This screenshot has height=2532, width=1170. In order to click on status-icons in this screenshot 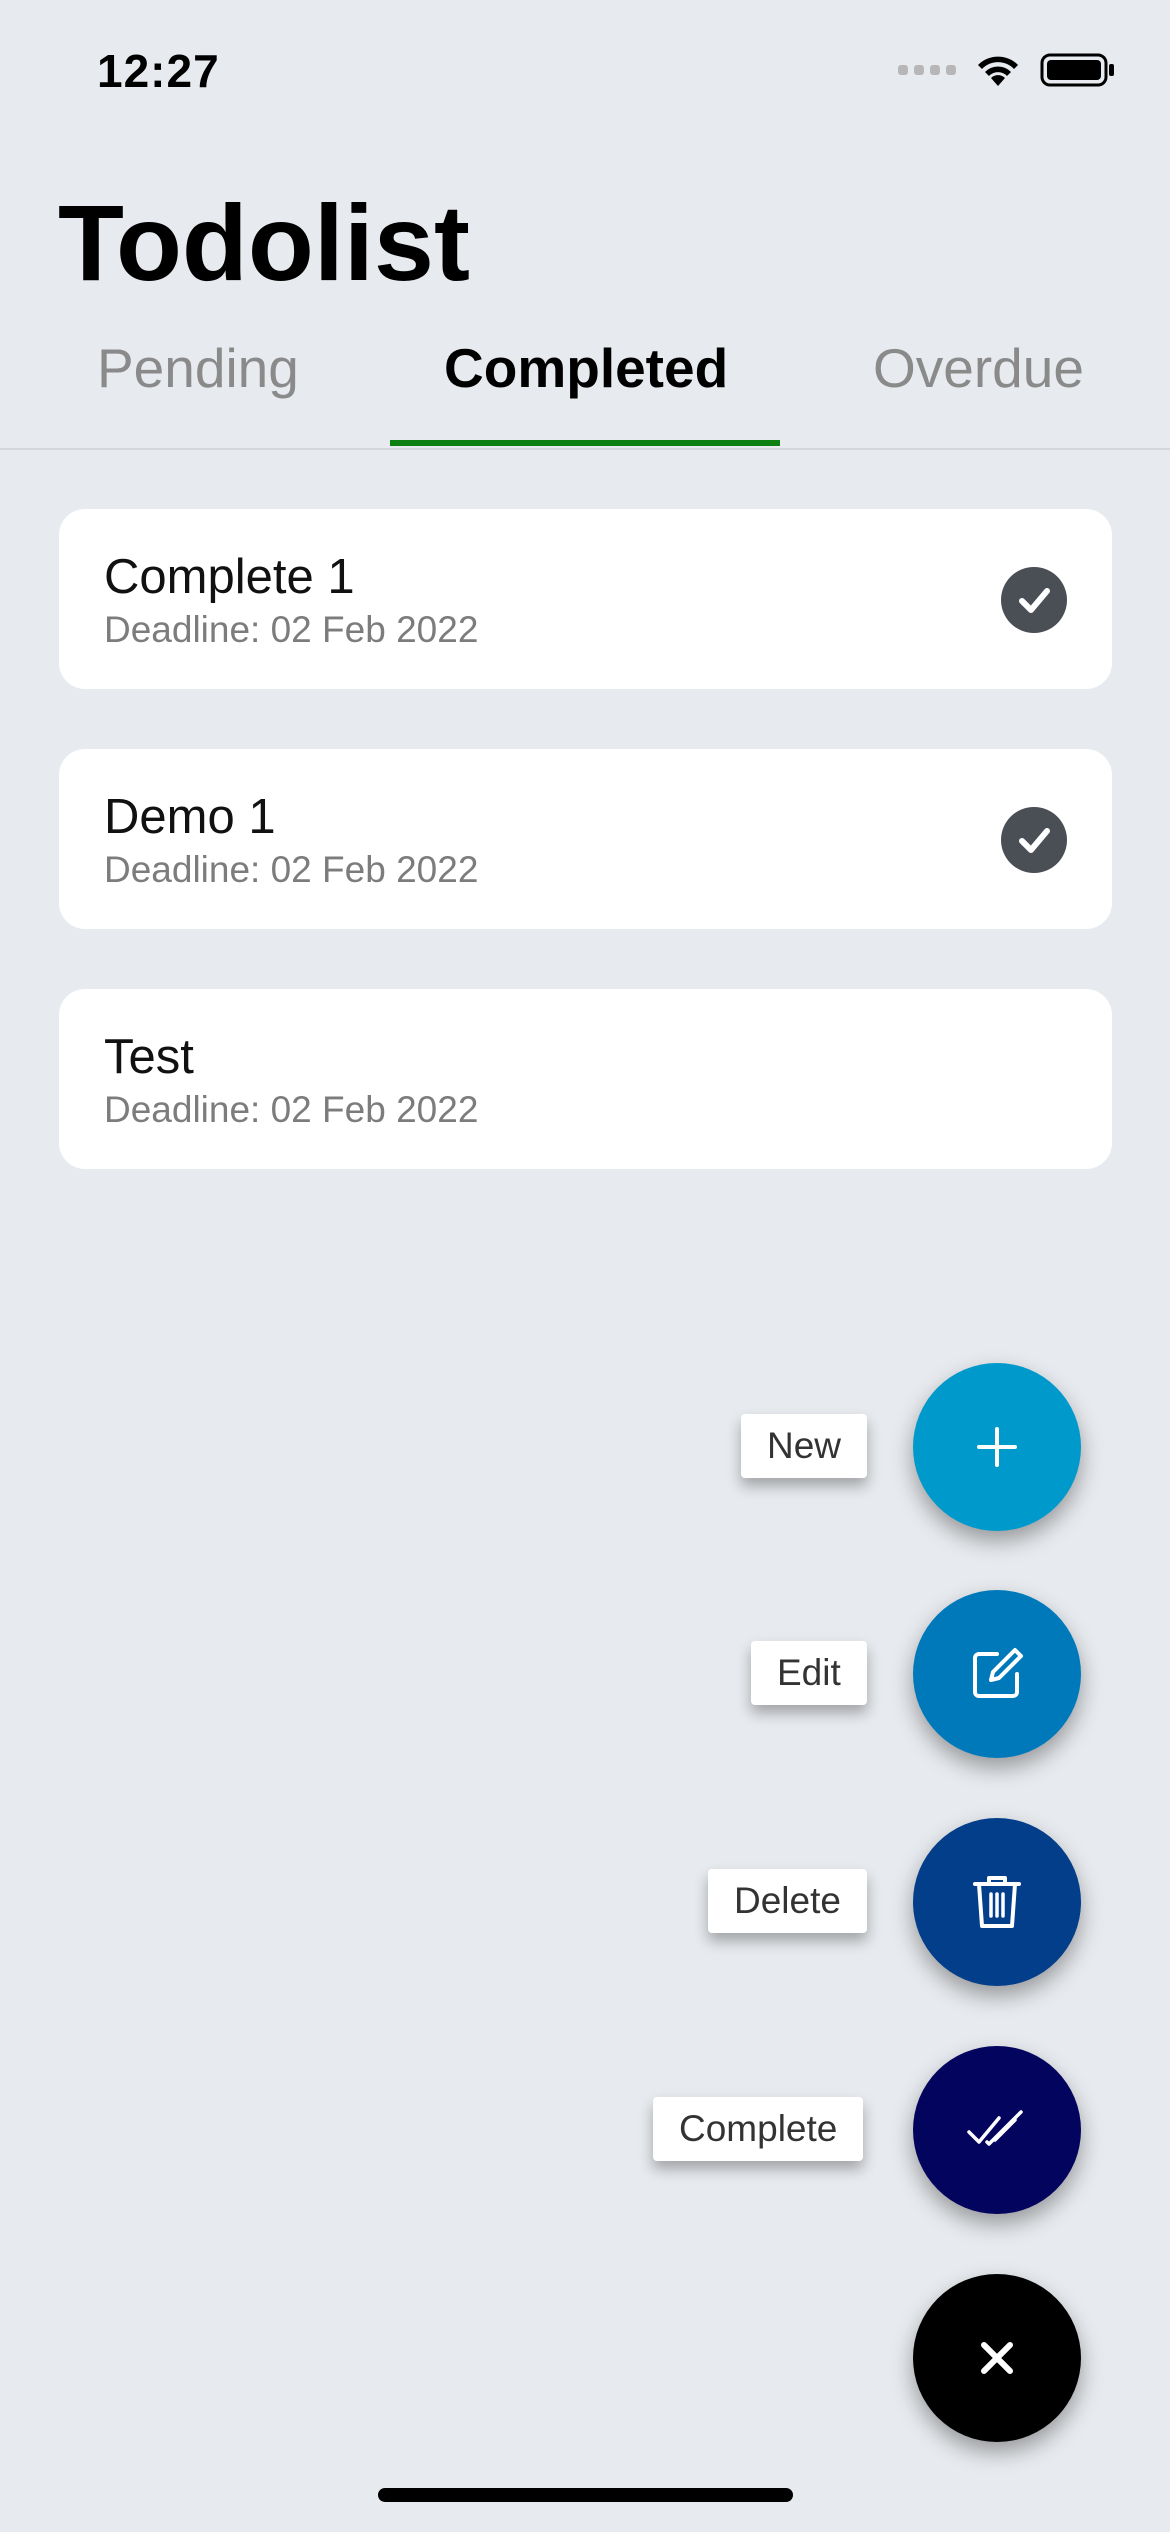, I will do `click(1007, 70)`.